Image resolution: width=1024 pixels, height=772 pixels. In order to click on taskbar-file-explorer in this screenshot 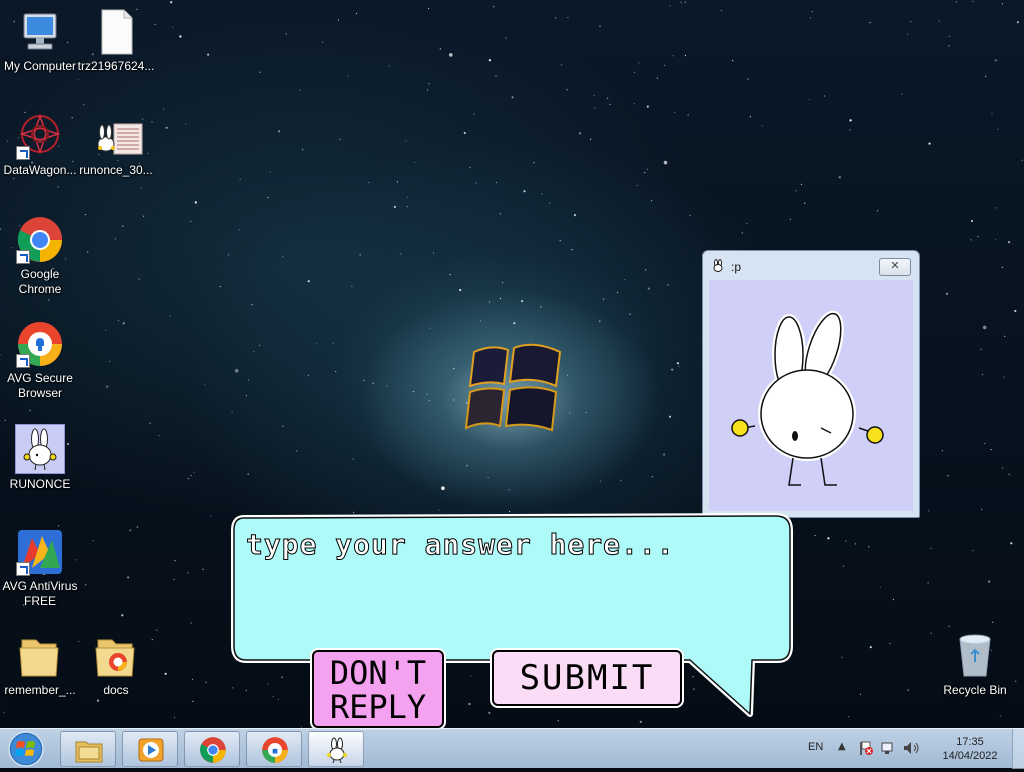, I will do `click(88, 749)`.